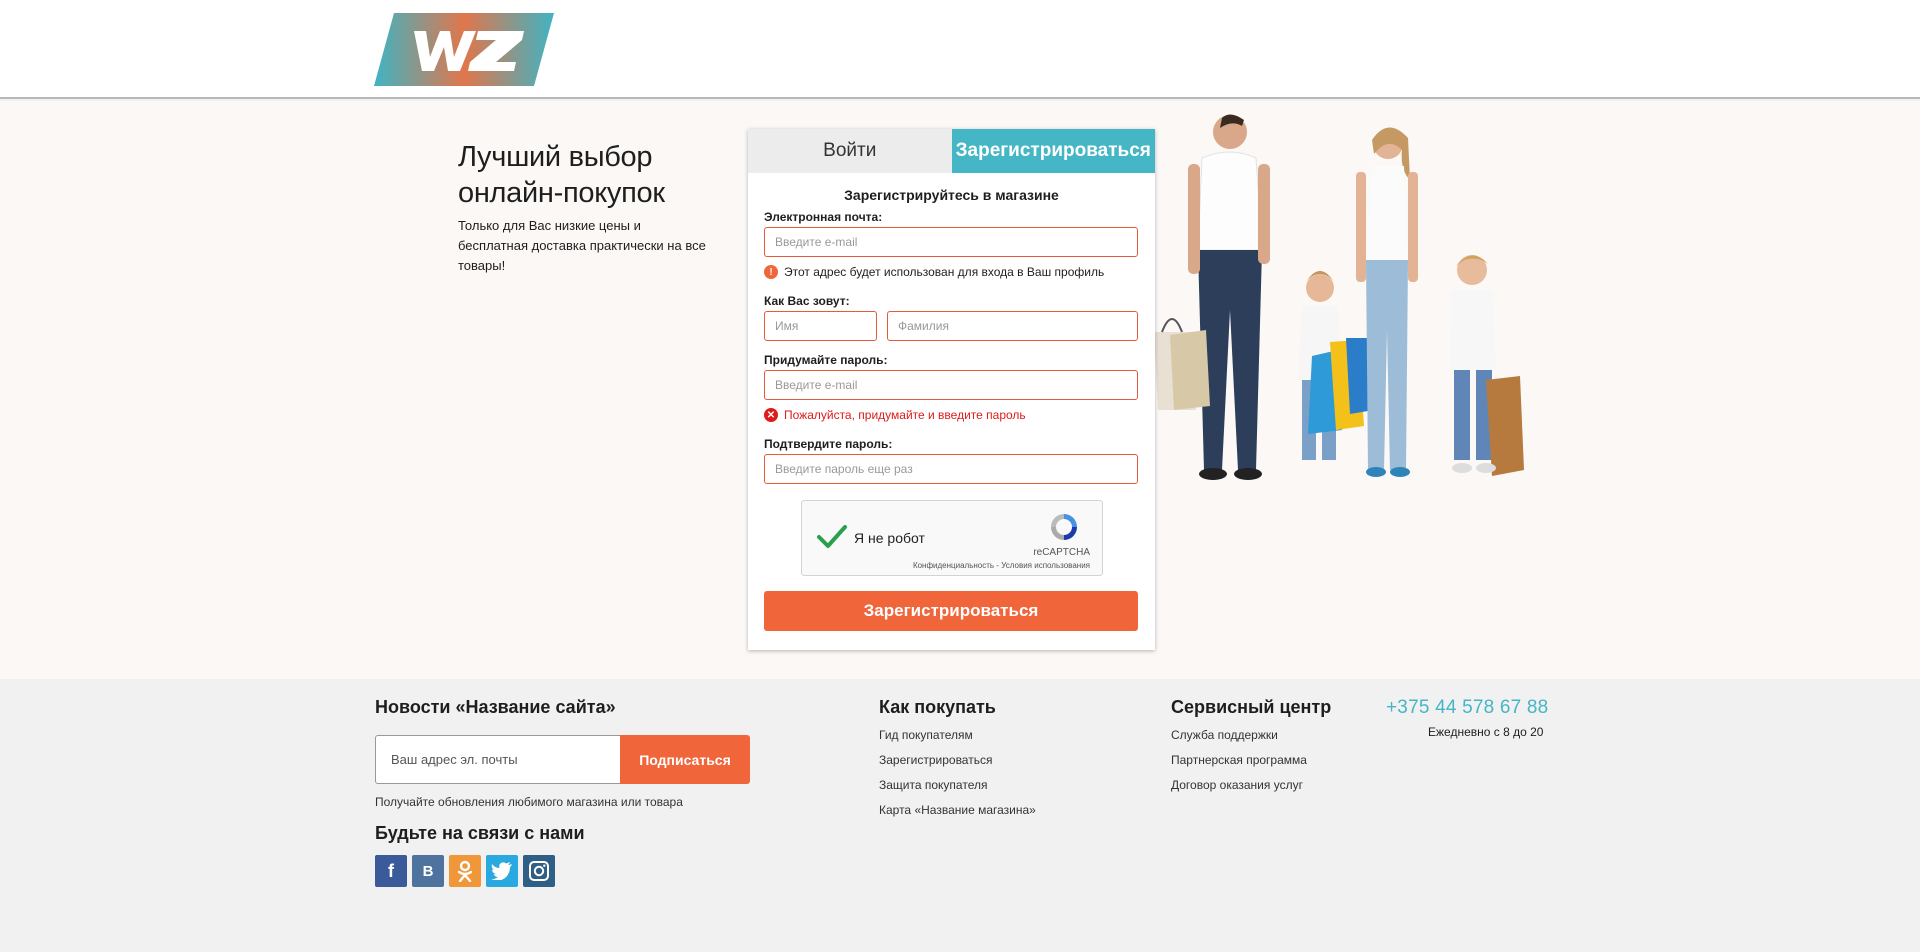 The height and width of the screenshot is (952, 1920). Describe the element at coordinates (1053, 151) in the screenshot. I see `tab-register: Зарегистрироваться` at that location.